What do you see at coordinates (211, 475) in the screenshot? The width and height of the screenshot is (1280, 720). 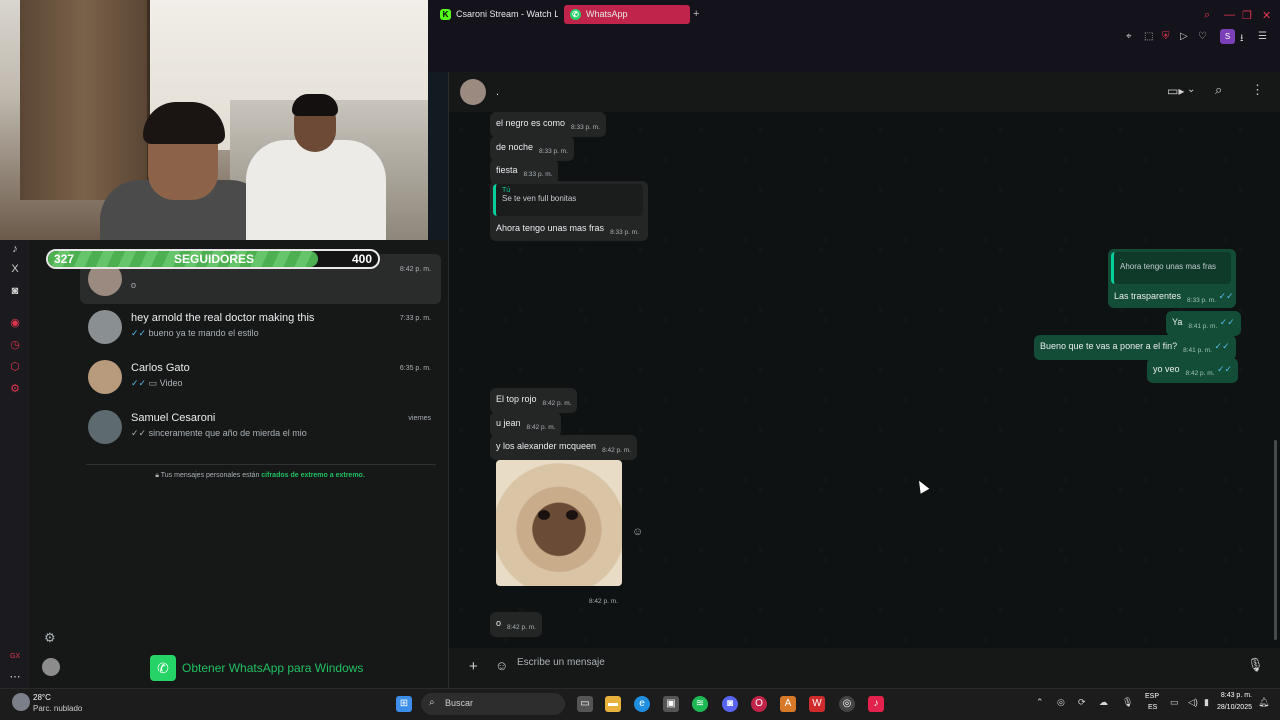 I see `encryption-text: Tus mensajes personales están` at bounding box center [211, 475].